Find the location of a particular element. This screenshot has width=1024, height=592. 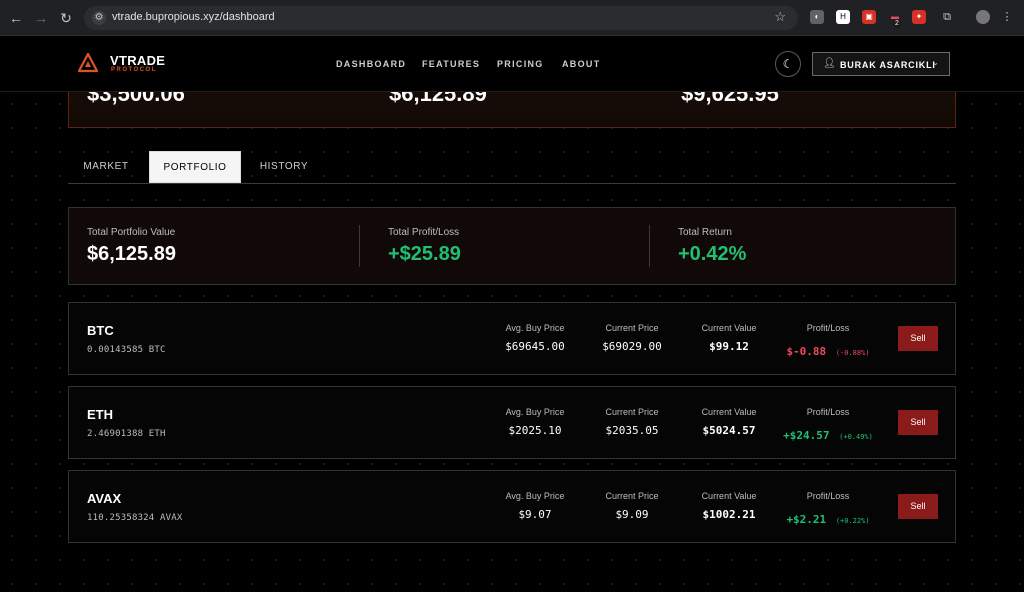

tab-market: MARKET is located at coordinates (106, 167).